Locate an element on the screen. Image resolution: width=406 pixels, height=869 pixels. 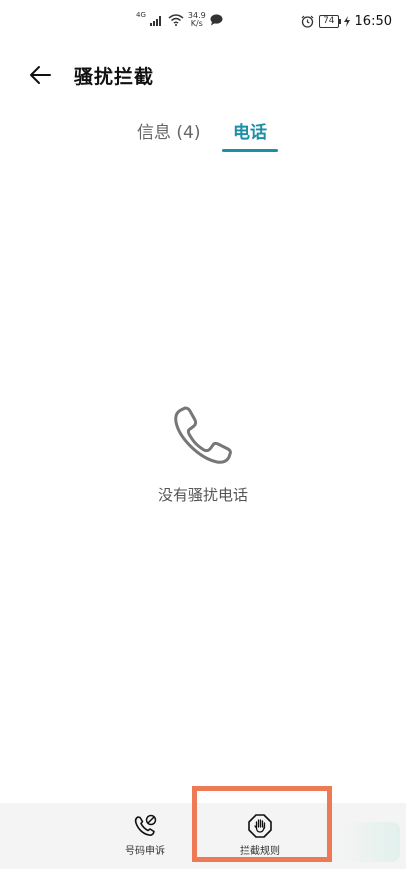
tab-messages: 信息 (4) is located at coordinates (168, 130).